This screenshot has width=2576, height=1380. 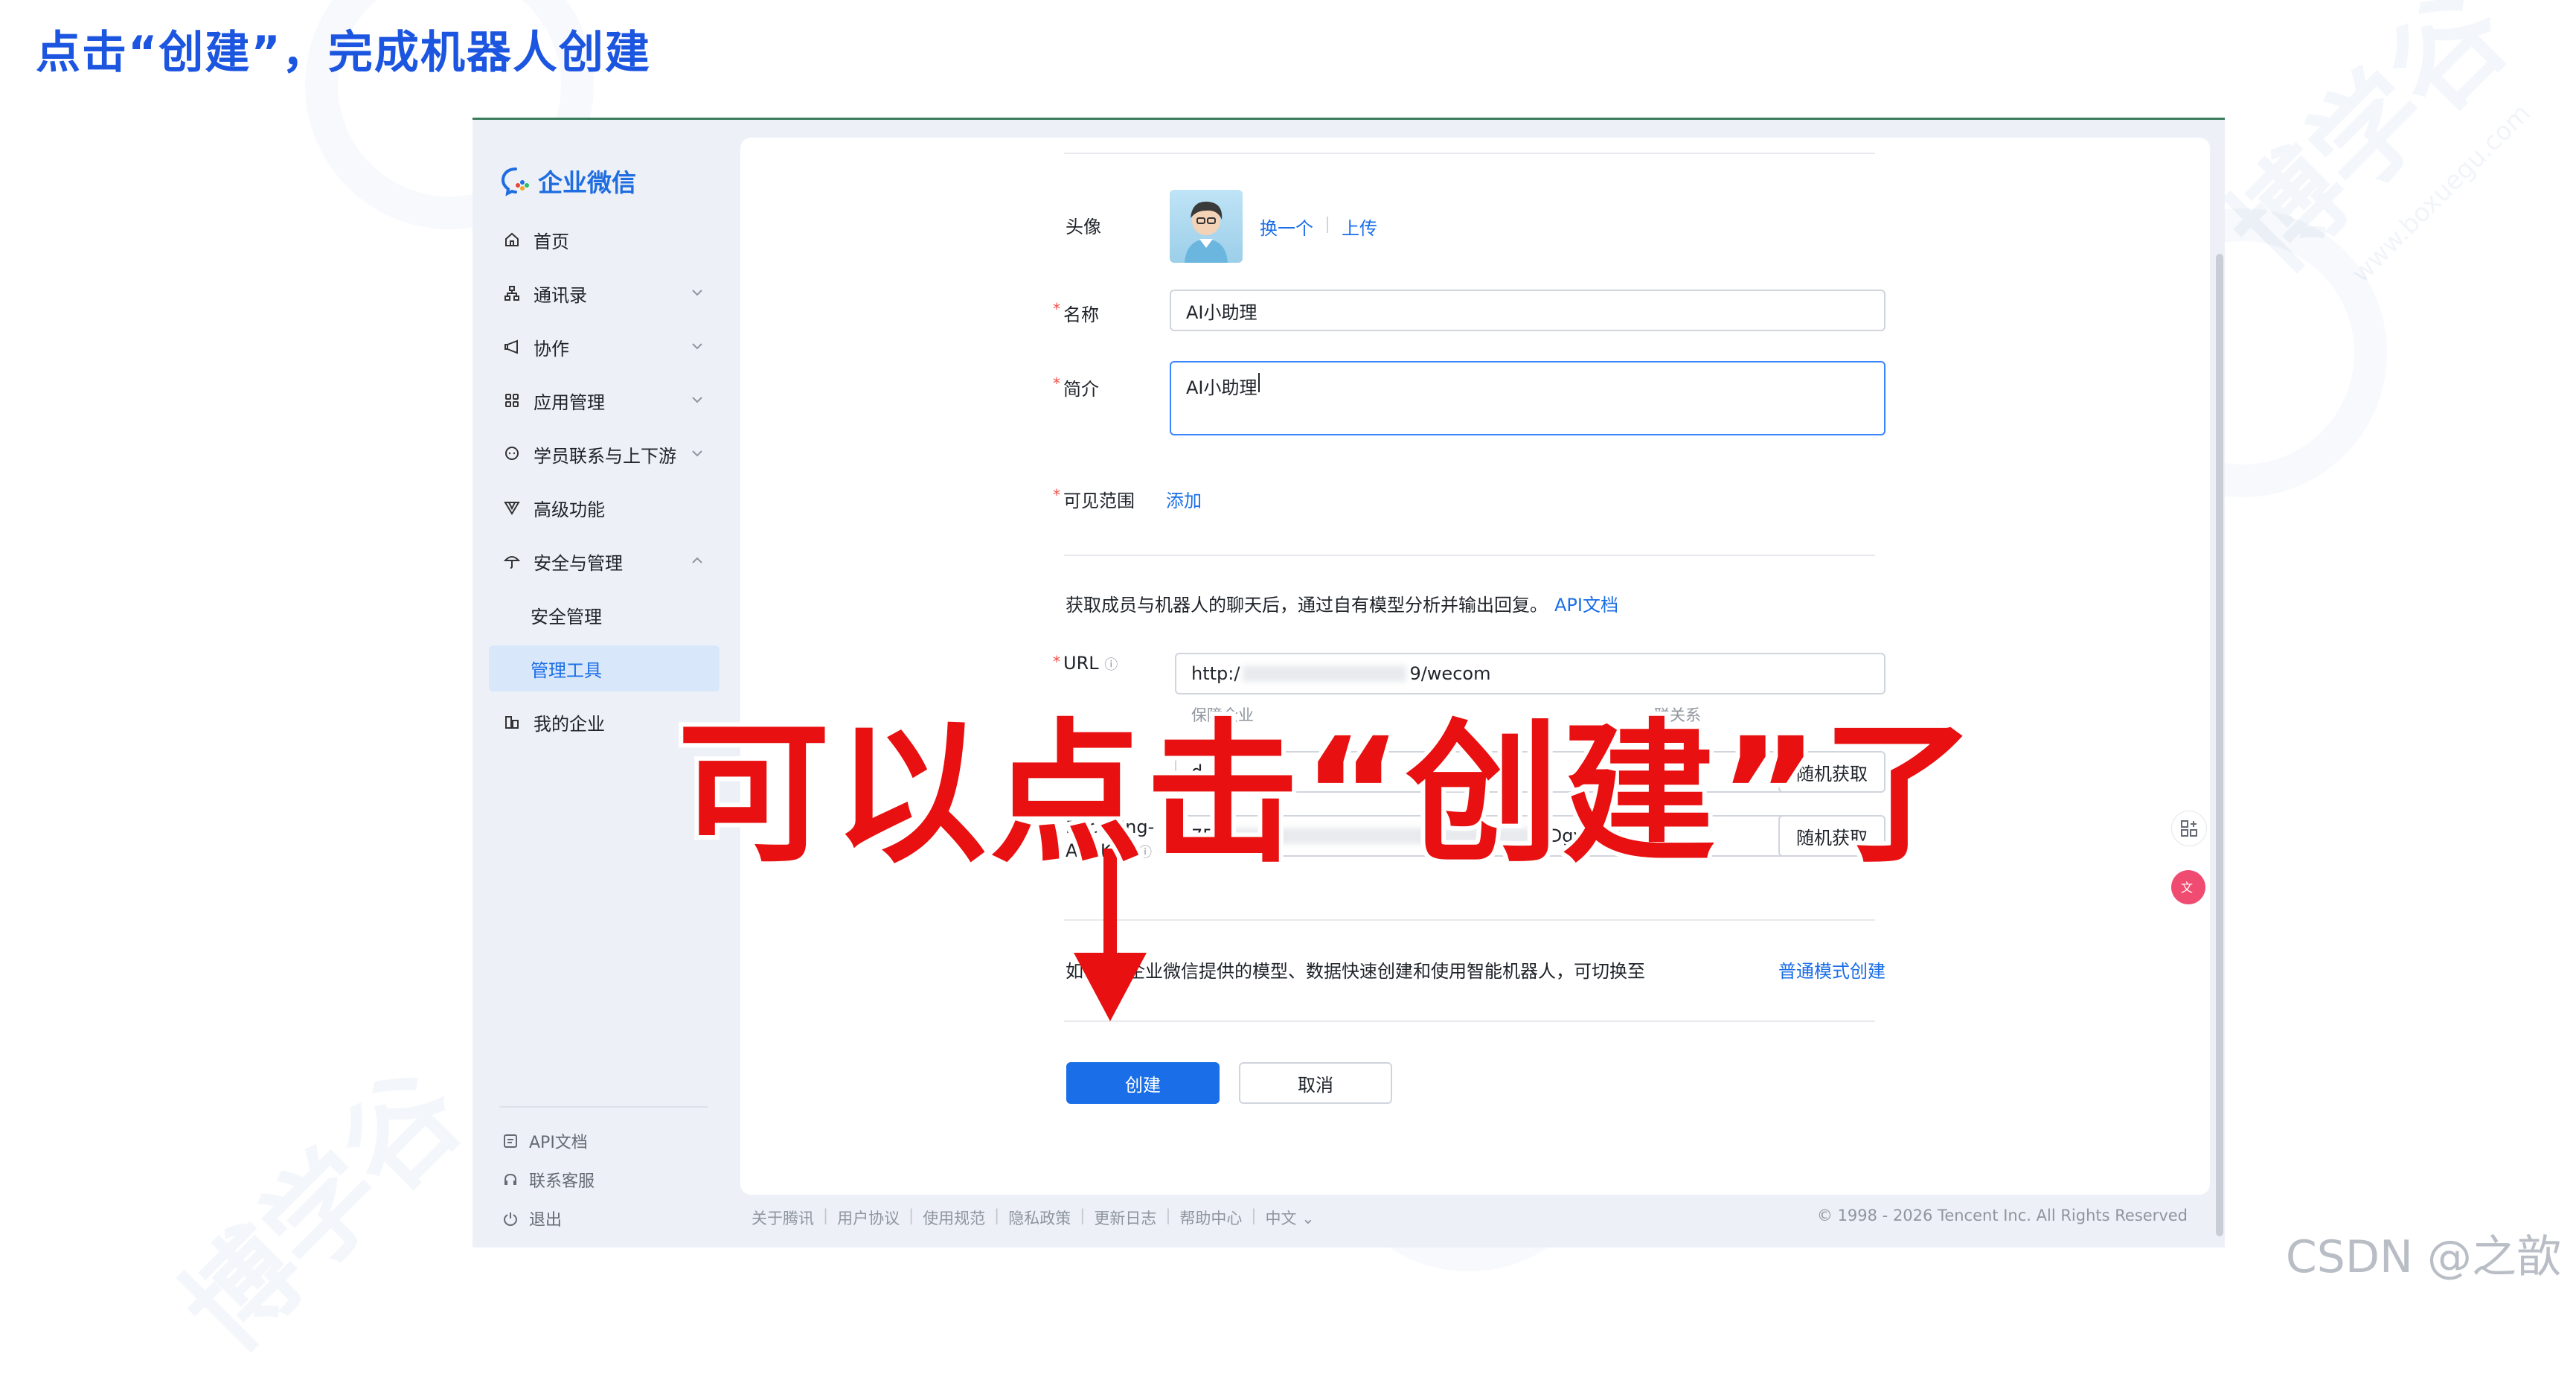 I want to click on name-input: AI小助理, so click(x=1527, y=310).